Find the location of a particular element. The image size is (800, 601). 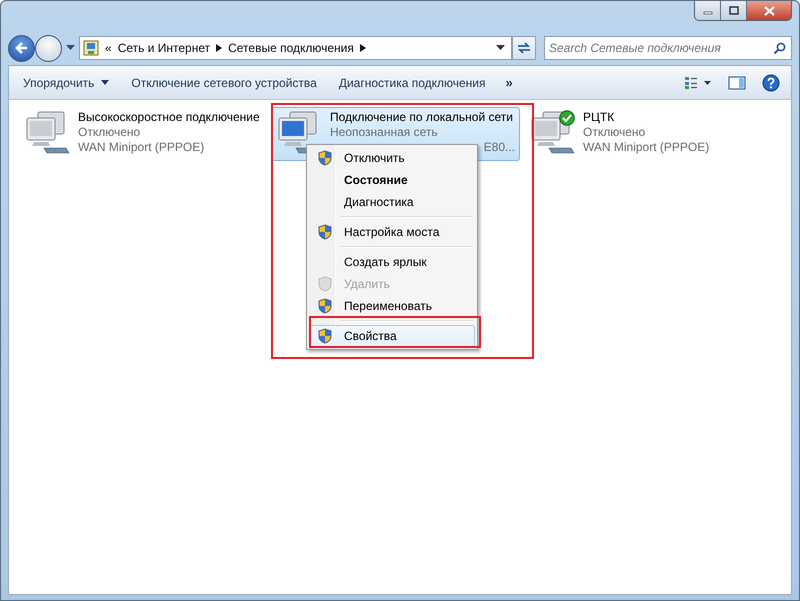

maximize-icon is located at coordinates (733, 10).